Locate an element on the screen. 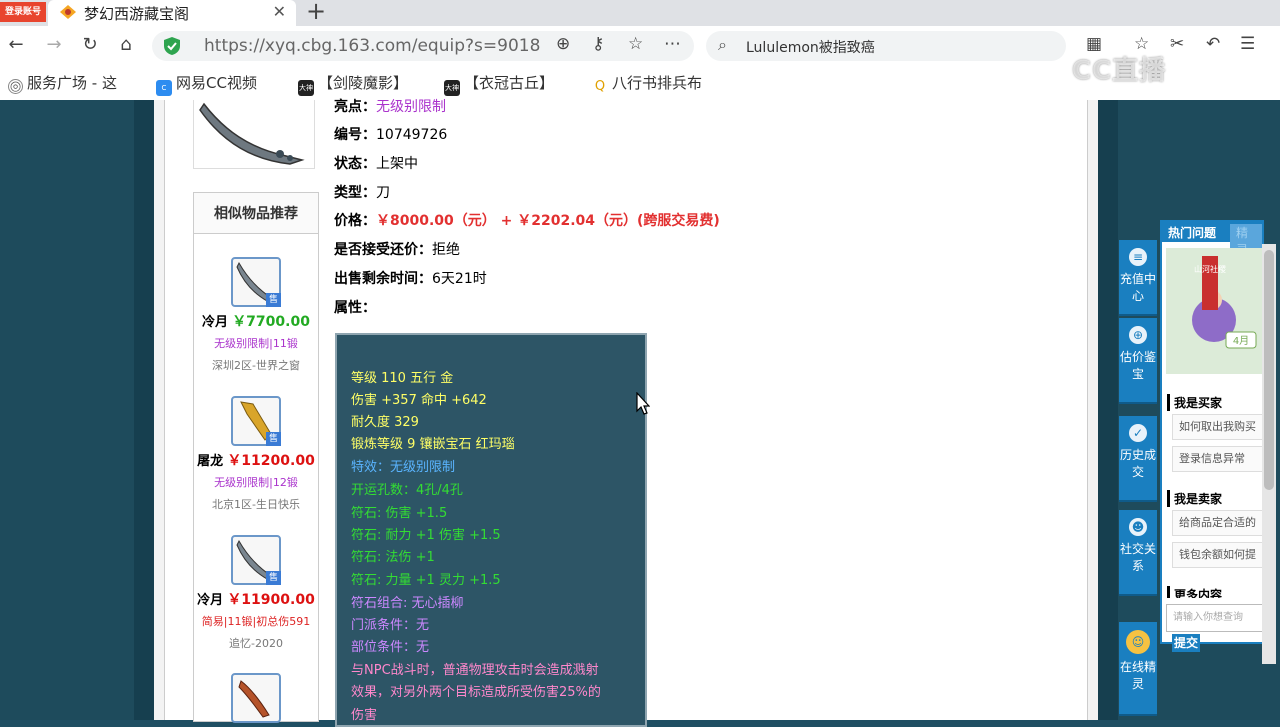 Image resolution: width=1280 pixels, height=727 pixels. bookmark-service: ◎ 服务广场 - 这 is located at coordinates (62, 83).